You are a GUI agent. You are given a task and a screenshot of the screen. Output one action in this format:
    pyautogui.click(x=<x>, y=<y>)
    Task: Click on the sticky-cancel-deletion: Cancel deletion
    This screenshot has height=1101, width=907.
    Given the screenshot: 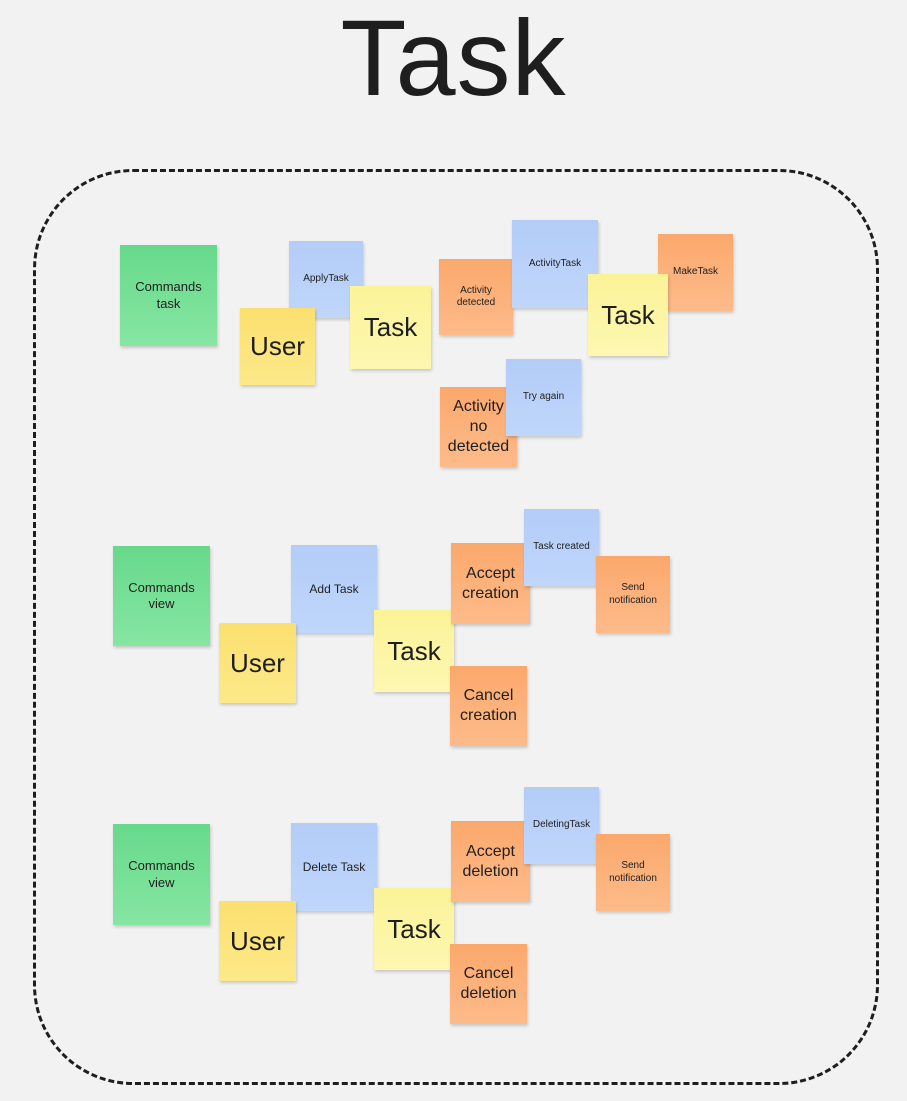 What is the action you would take?
    pyautogui.click(x=488, y=984)
    